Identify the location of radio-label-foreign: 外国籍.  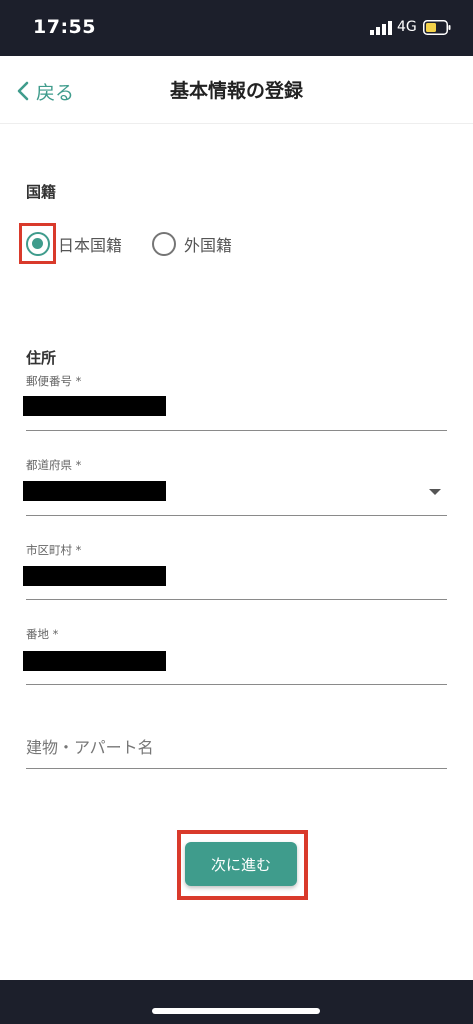
(208, 245).